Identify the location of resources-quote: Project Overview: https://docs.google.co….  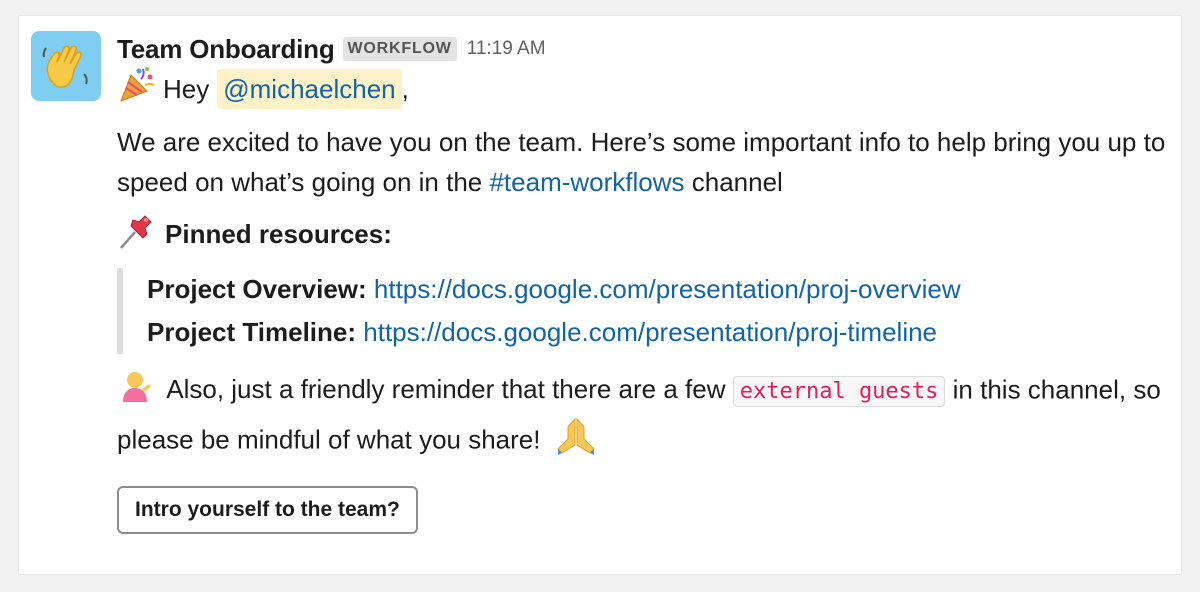
(642, 311).